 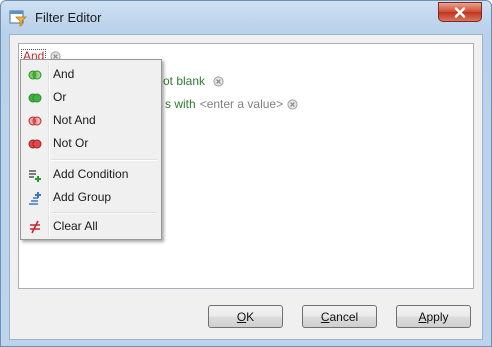 I want to click on condition-row-1: ot blank, so click(x=193, y=81).